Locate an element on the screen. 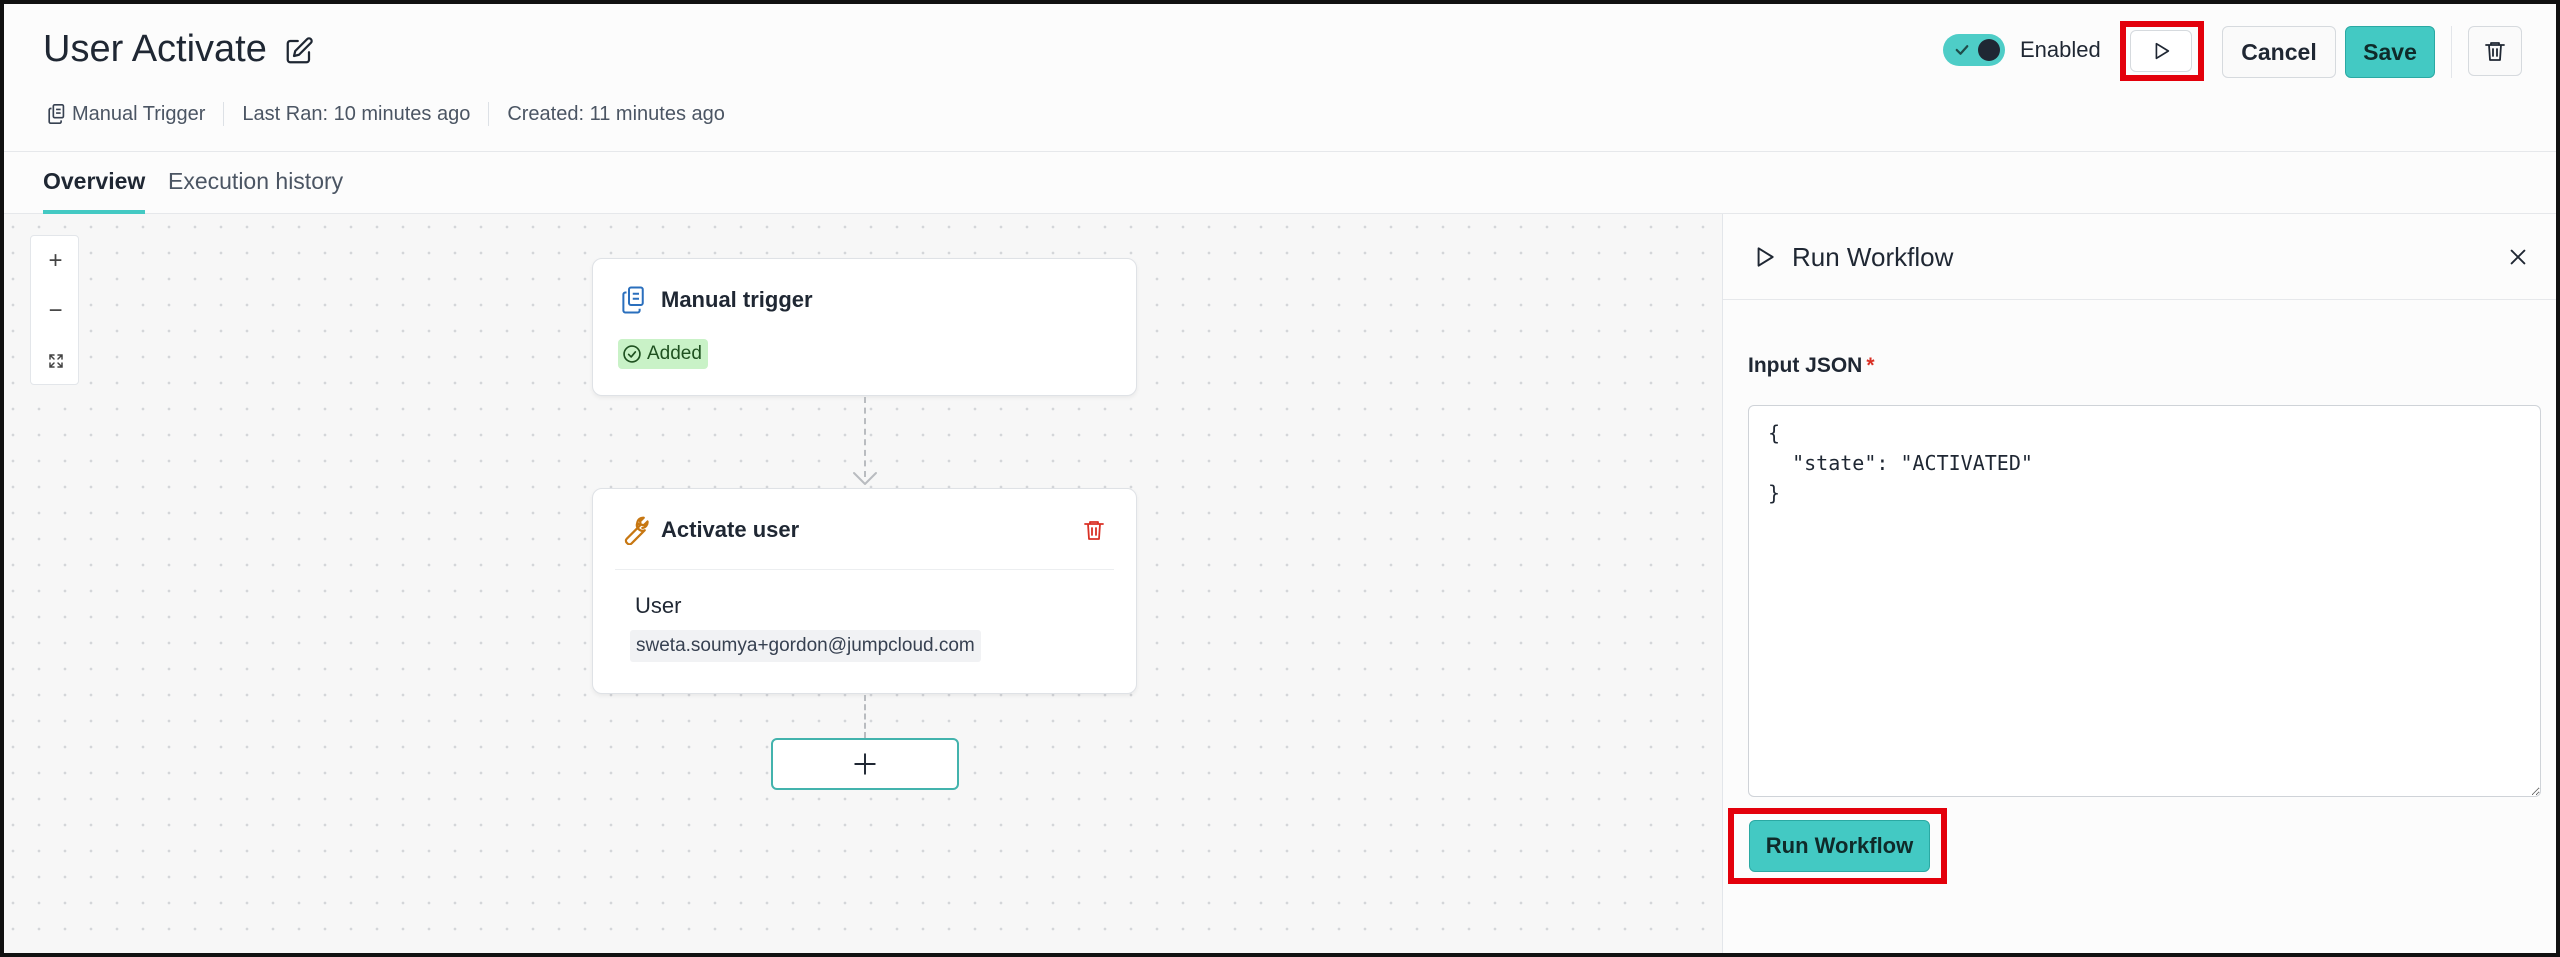  meta-trigger: Manual Trigger is located at coordinates (125, 114).